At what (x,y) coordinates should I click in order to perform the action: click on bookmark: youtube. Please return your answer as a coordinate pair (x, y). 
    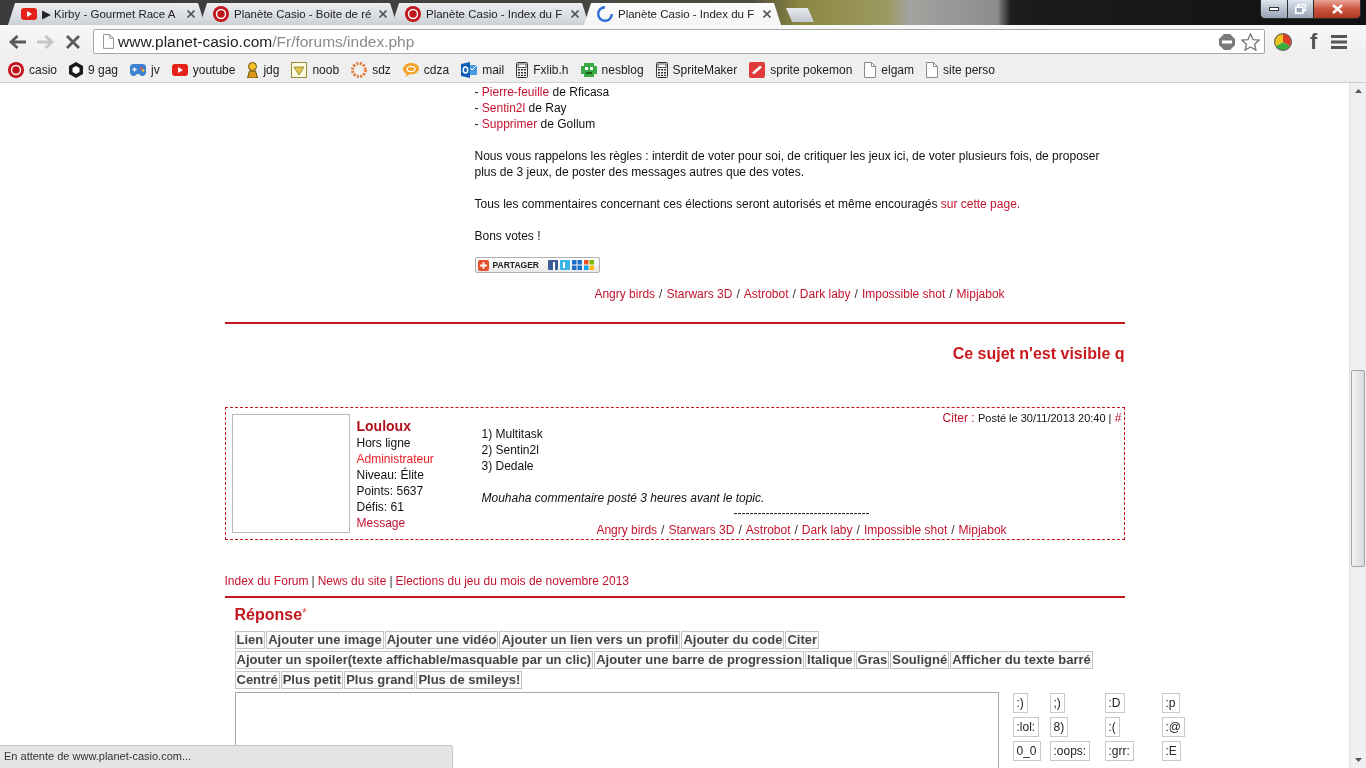
    Looking at the image, I should click on (203, 70).